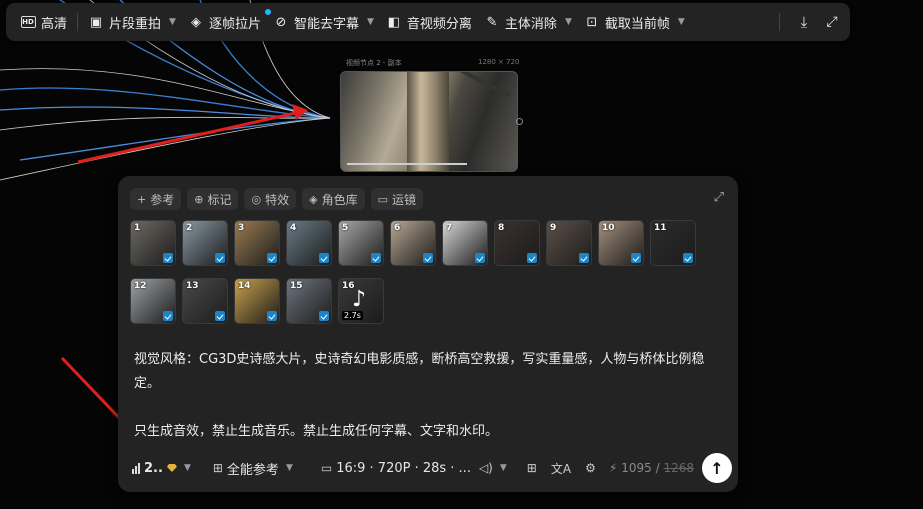 The image size is (923, 509). I want to click on hd-button: HD 高清, so click(43, 22).